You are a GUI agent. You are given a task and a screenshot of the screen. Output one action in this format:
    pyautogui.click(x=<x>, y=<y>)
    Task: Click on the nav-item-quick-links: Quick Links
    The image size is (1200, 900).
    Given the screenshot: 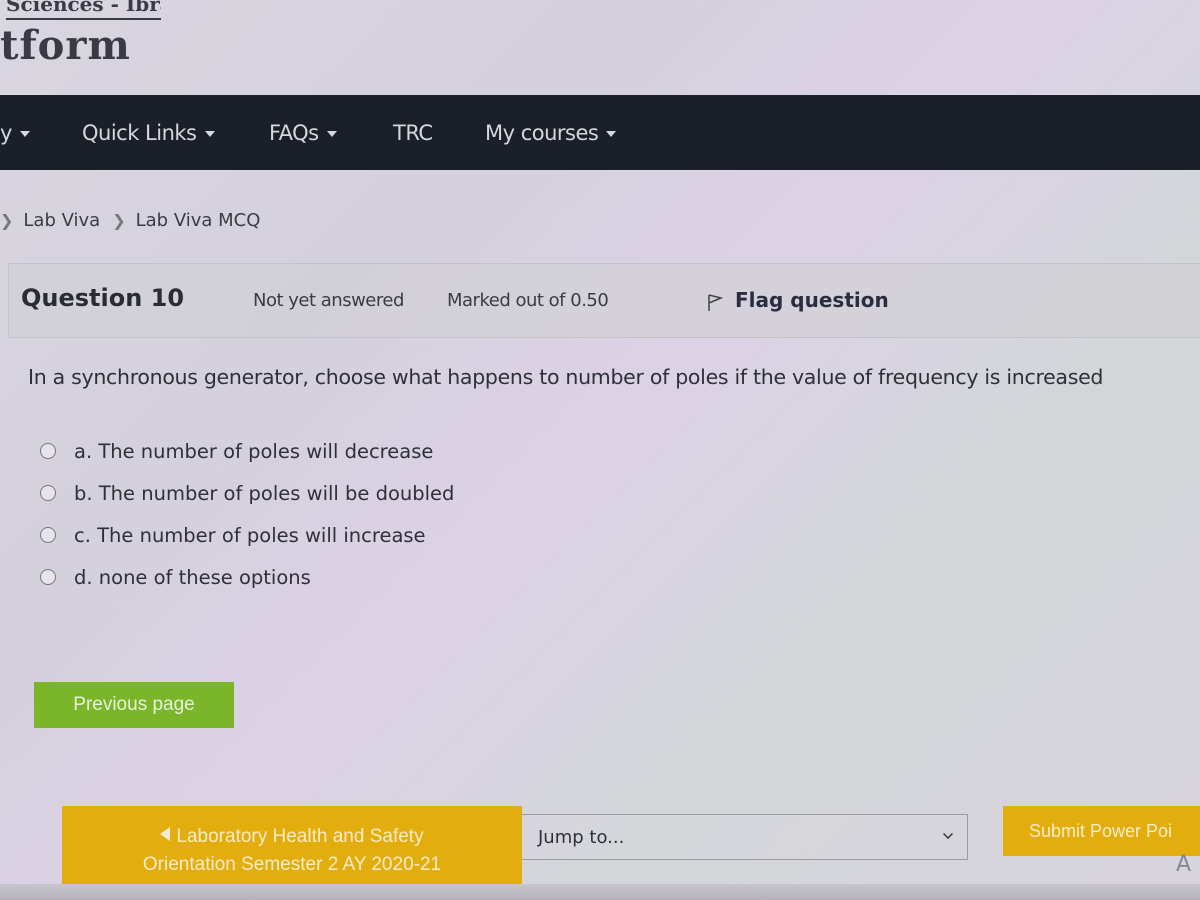 What is the action you would take?
    pyautogui.click(x=148, y=132)
    